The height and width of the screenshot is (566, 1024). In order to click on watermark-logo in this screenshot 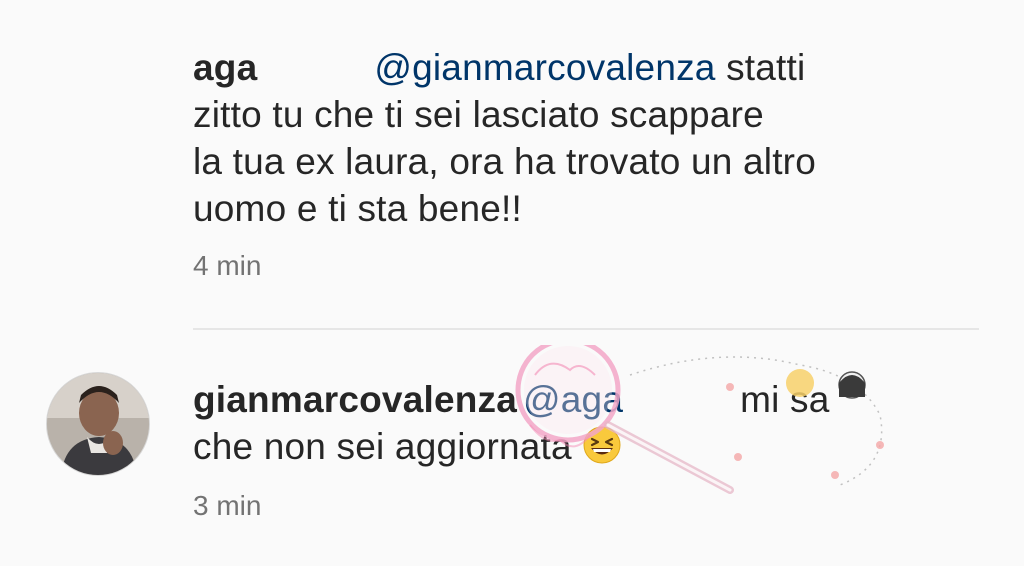, I will do `click(699, 419)`.